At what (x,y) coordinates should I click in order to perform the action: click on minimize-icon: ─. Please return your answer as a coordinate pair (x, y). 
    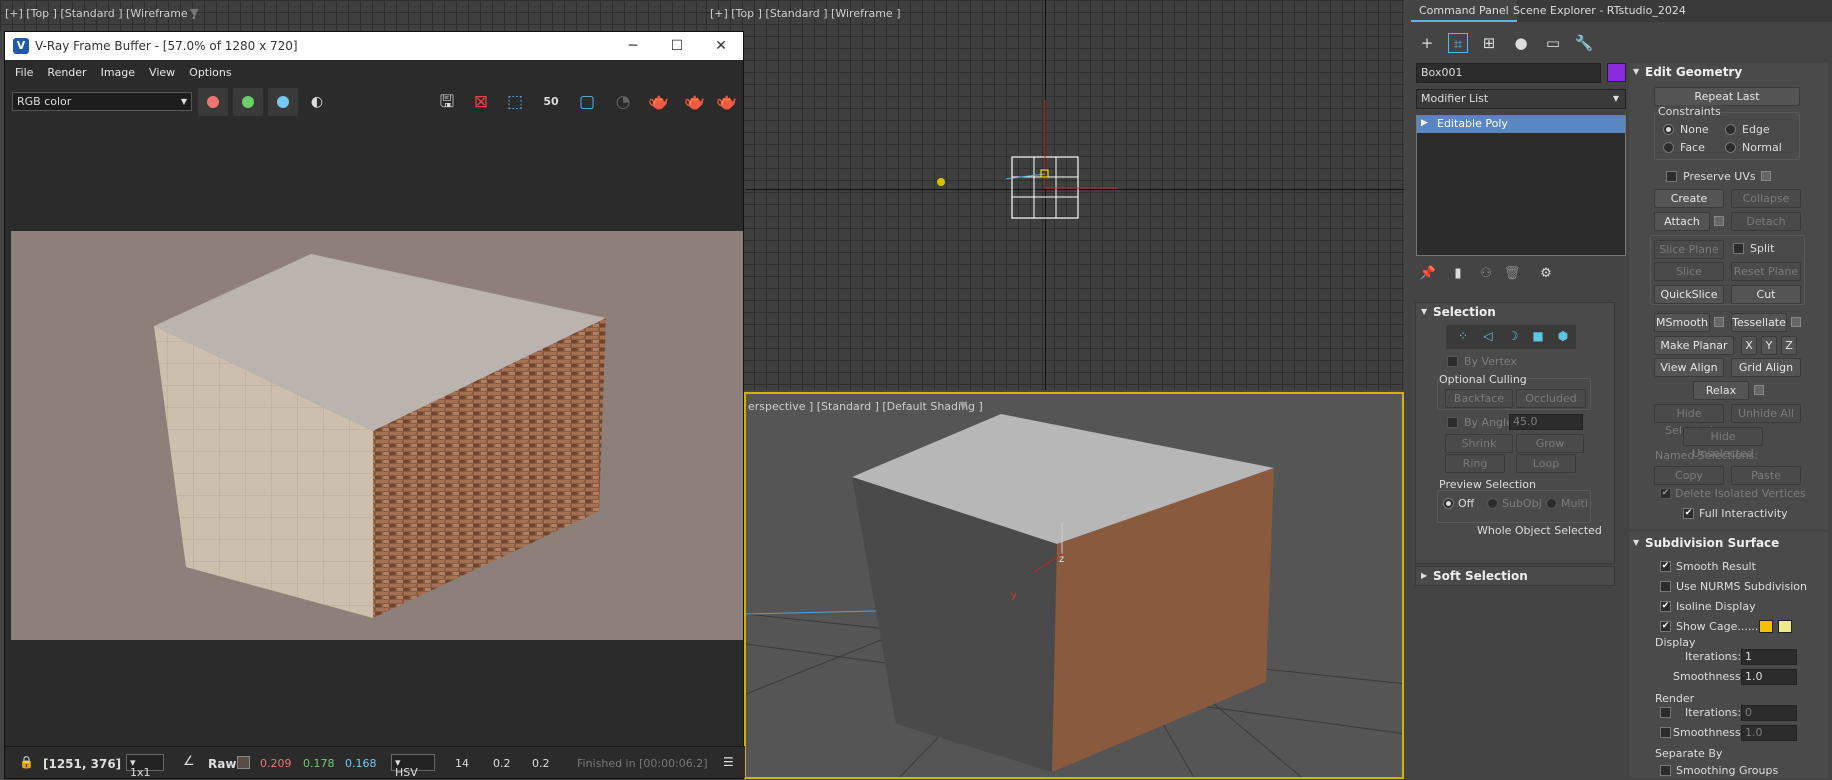
    Looking at the image, I should click on (633, 46).